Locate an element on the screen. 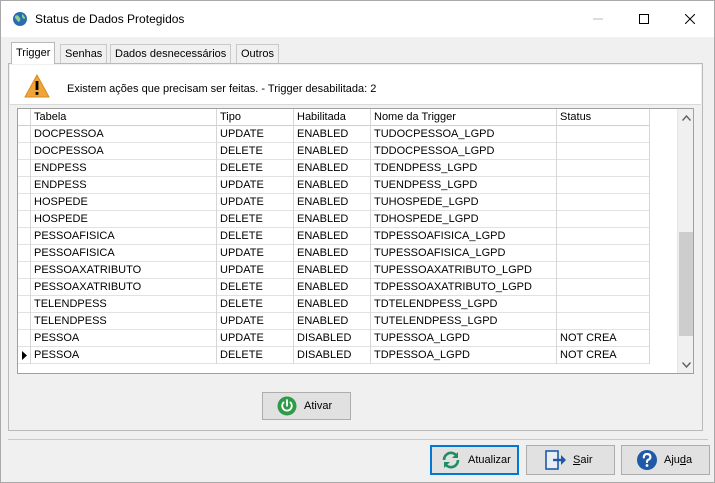 The height and width of the screenshot is (483, 715). cell-nome-da-trigger: TUPESSOAXATRIBUTO_LGPD is located at coordinates (464, 270).